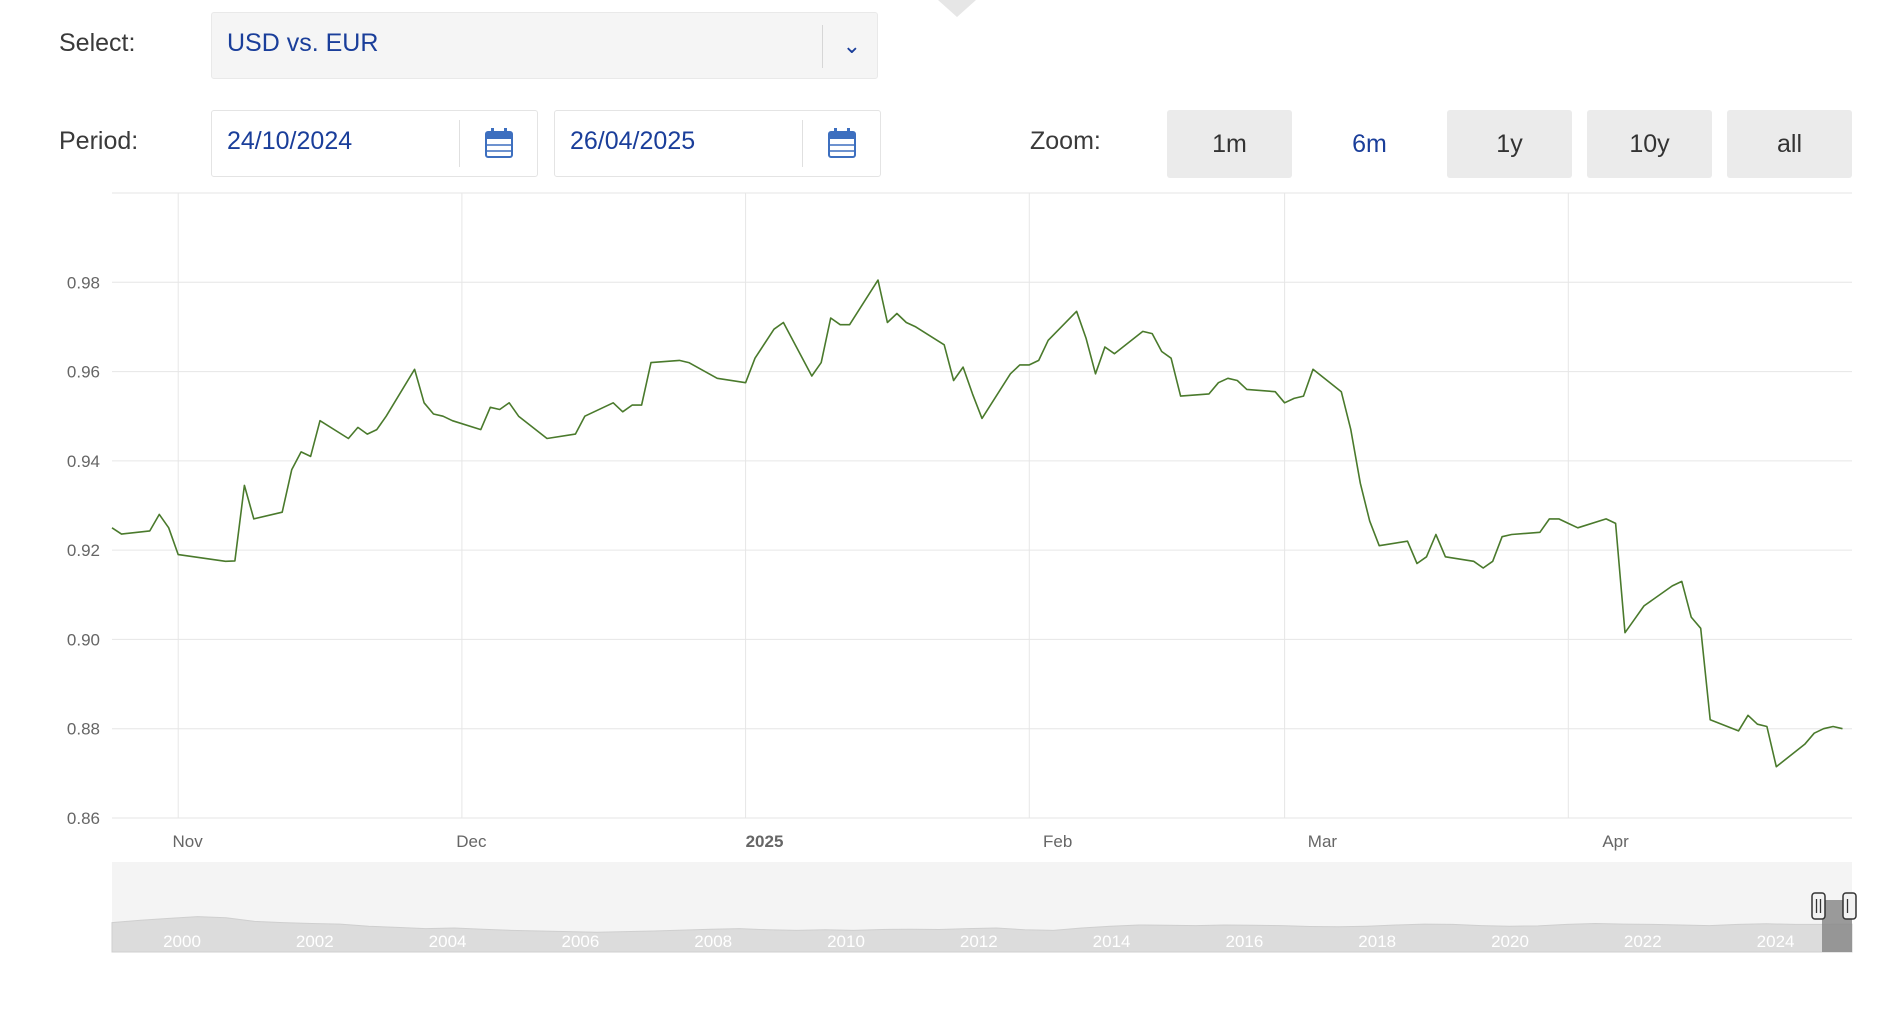  I want to click on x-tick-label: Mar, so click(1323, 841).